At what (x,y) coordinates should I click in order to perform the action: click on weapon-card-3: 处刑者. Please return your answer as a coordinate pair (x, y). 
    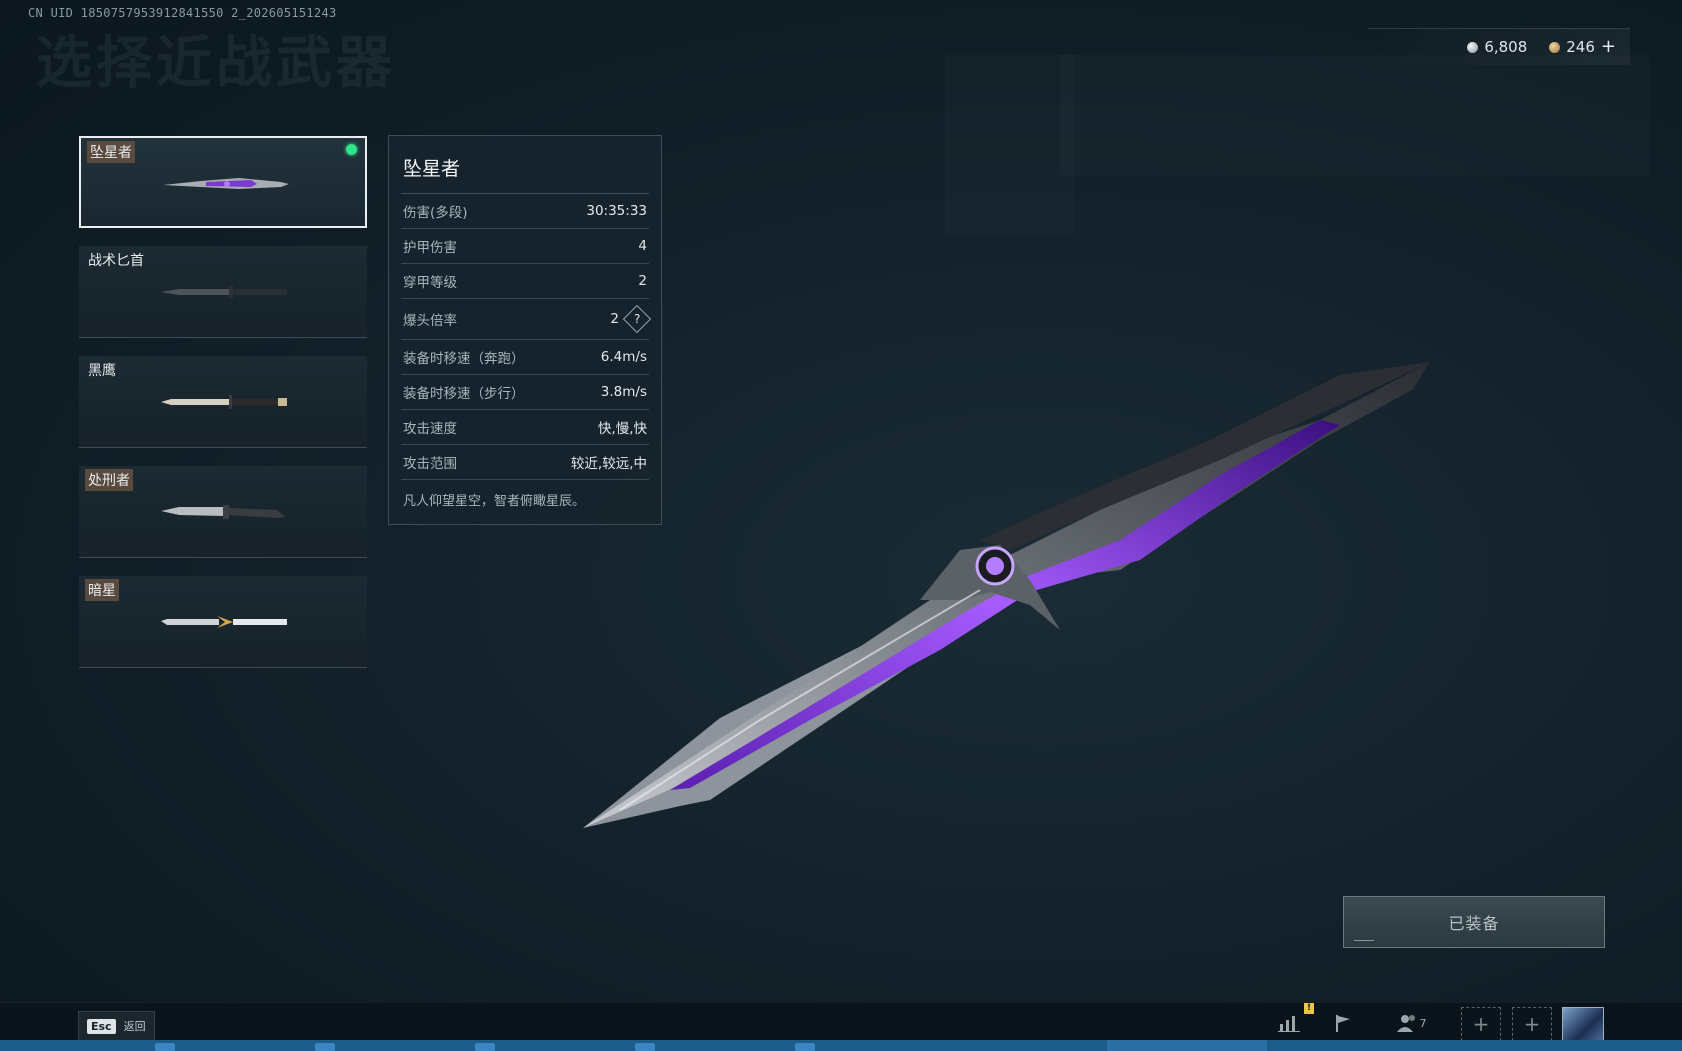
    Looking at the image, I should click on (223, 512).